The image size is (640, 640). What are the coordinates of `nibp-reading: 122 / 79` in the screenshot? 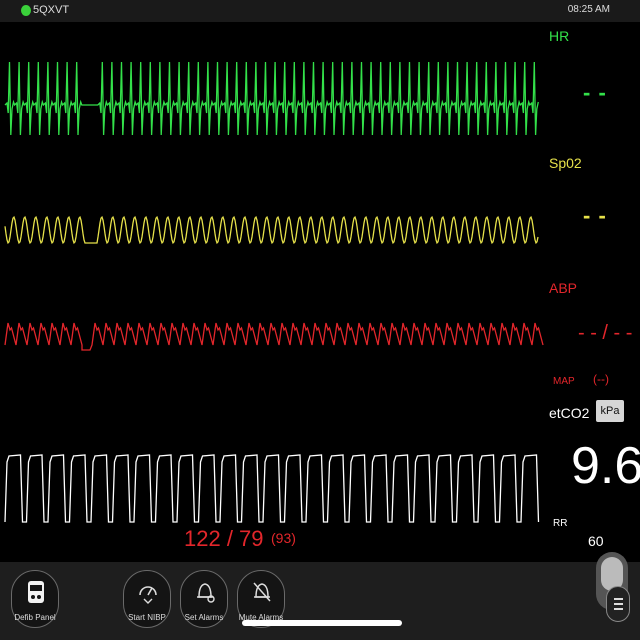 It's located at (224, 538).